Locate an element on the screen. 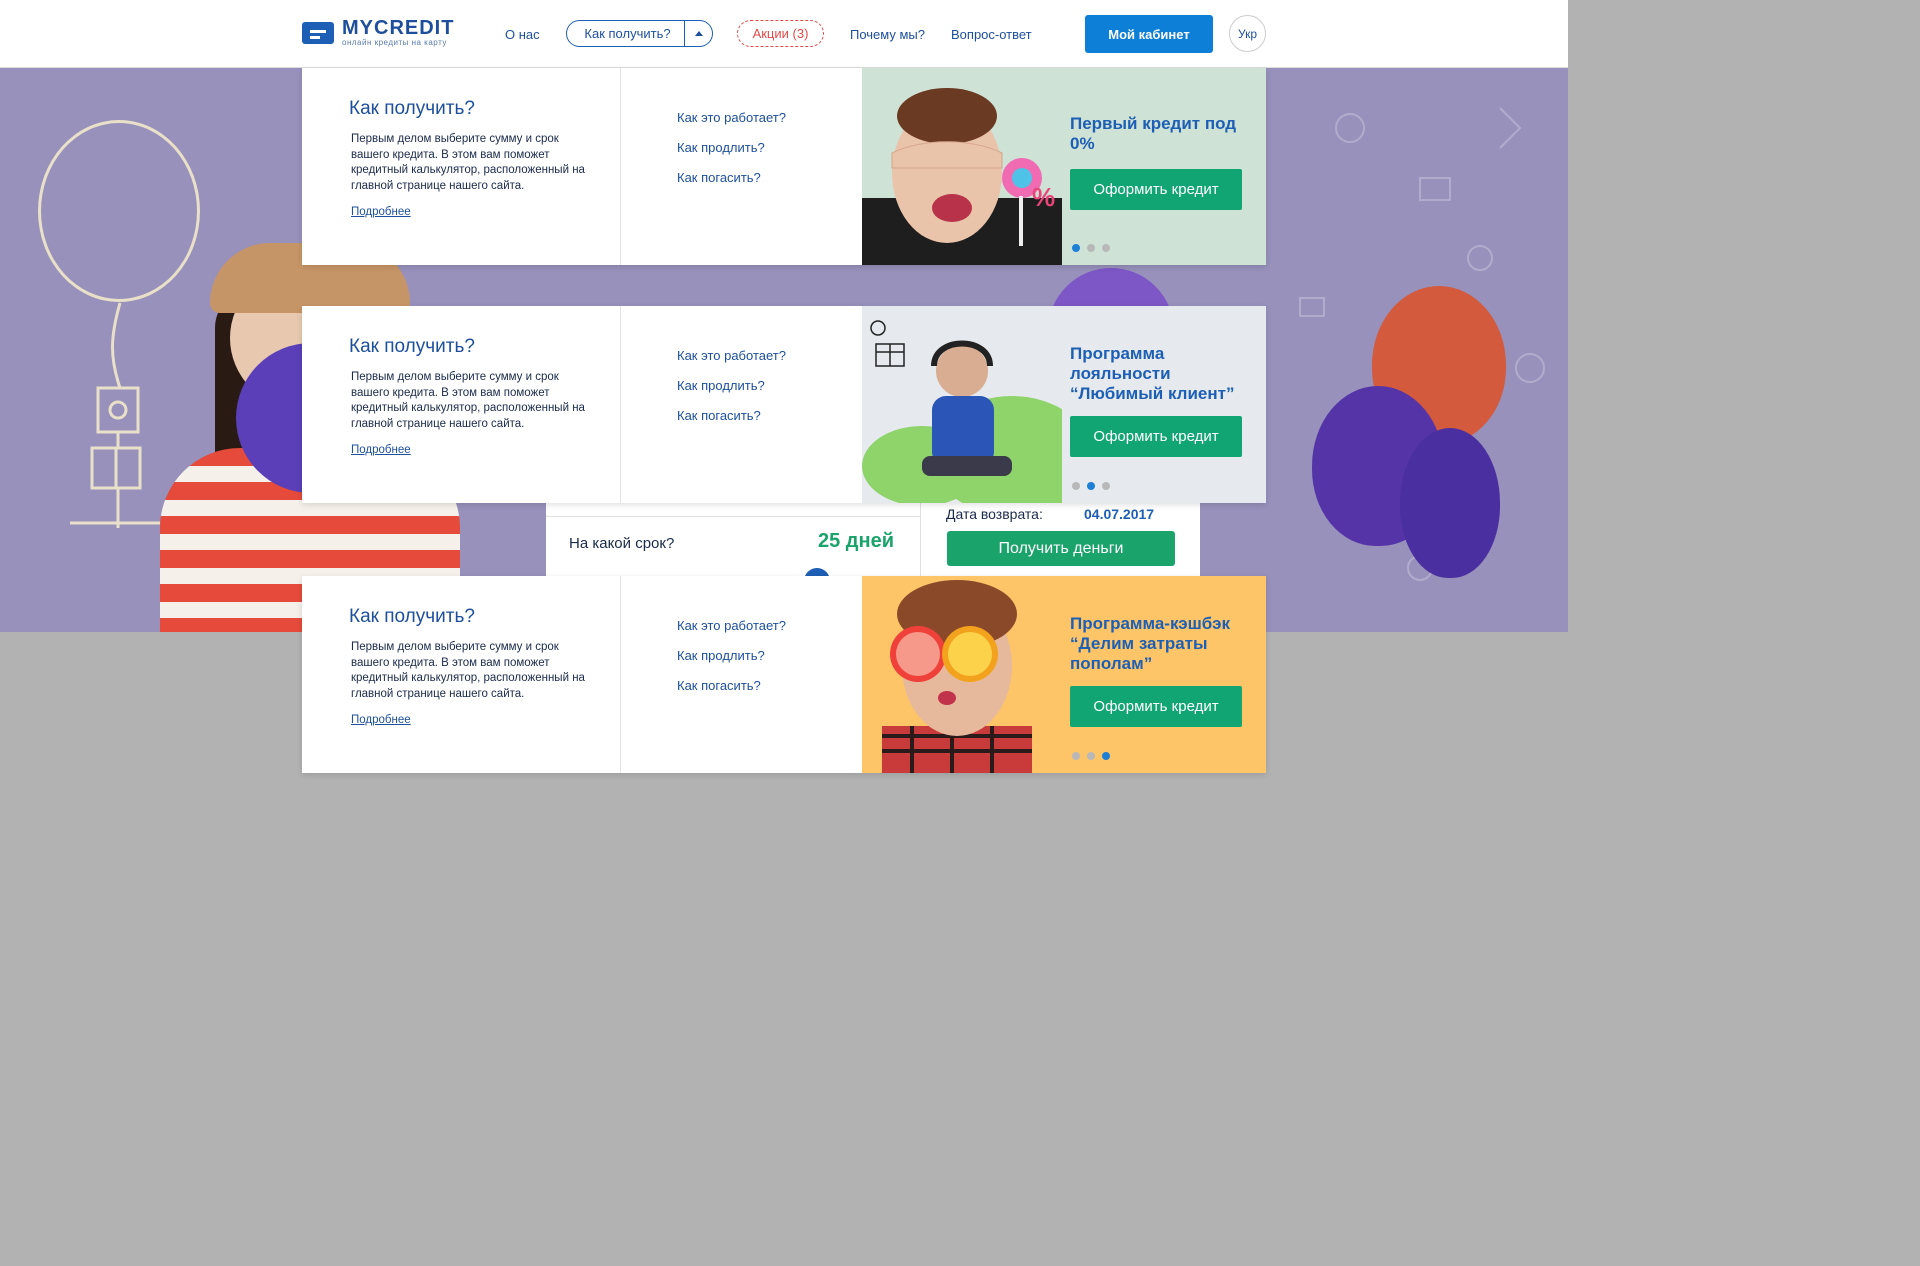 Image resolution: width=1920 pixels, height=1266 pixels. balloon-doodle is located at coordinates (119, 211).